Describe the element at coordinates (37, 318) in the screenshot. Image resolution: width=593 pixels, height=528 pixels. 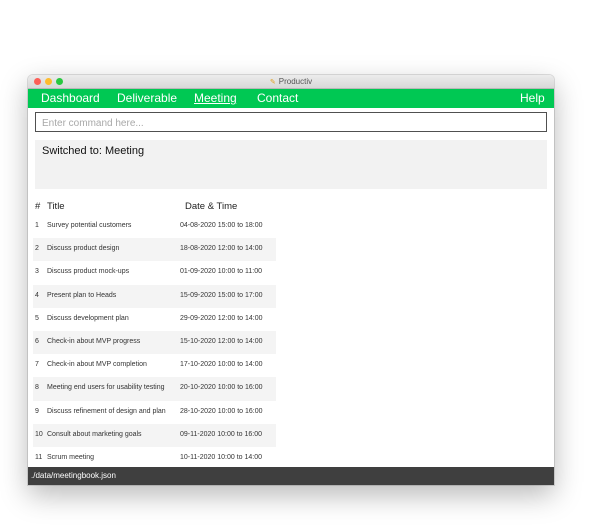
I see `meeting-index: 5` at that location.